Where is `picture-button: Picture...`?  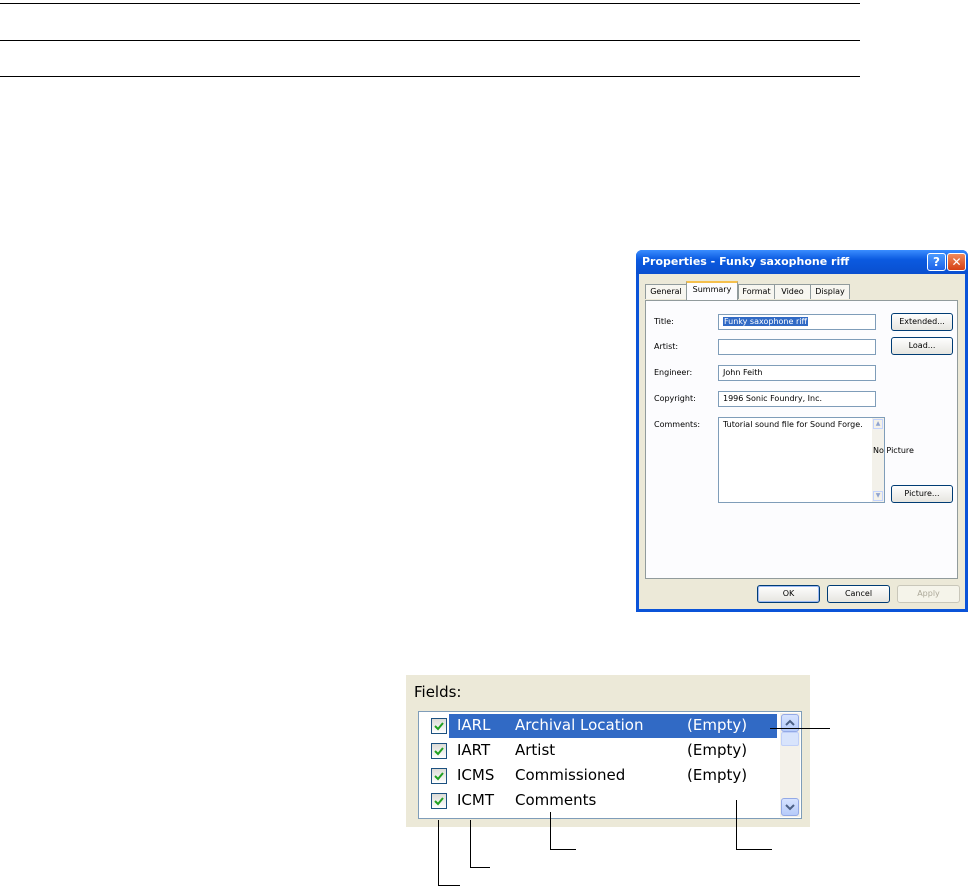
picture-button: Picture... is located at coordinates (922, 494).